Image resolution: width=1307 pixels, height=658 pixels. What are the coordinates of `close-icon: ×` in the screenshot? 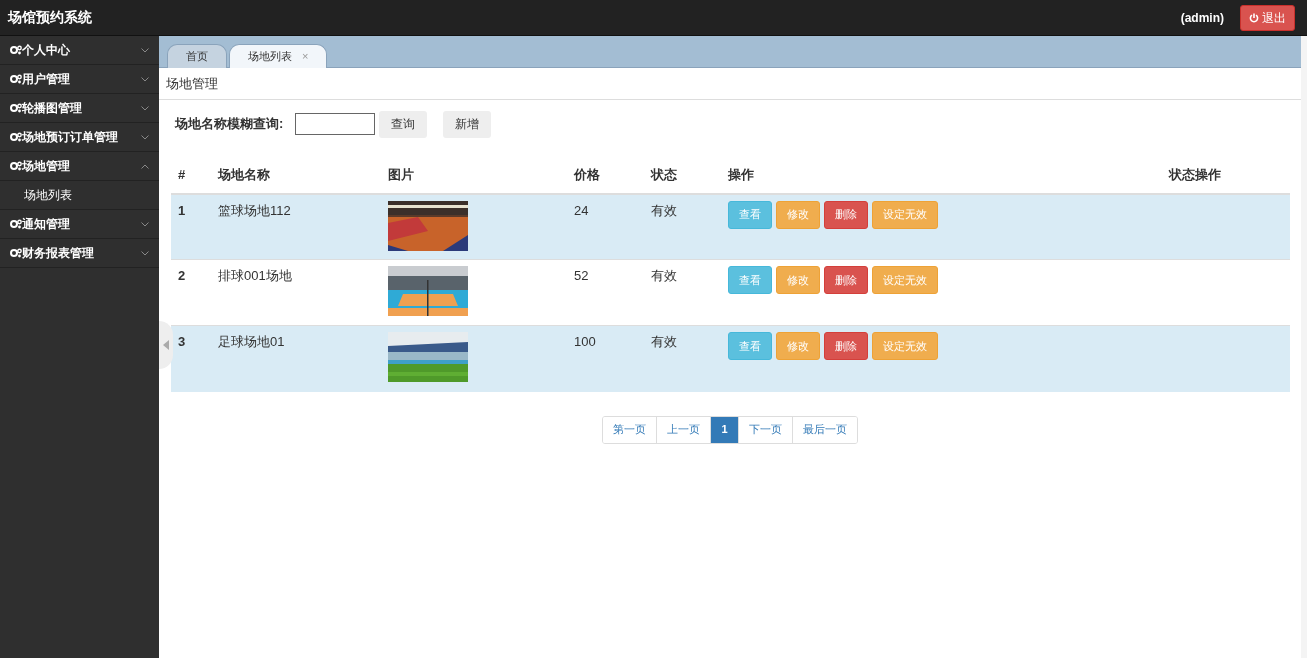 It's located at (305, 56).